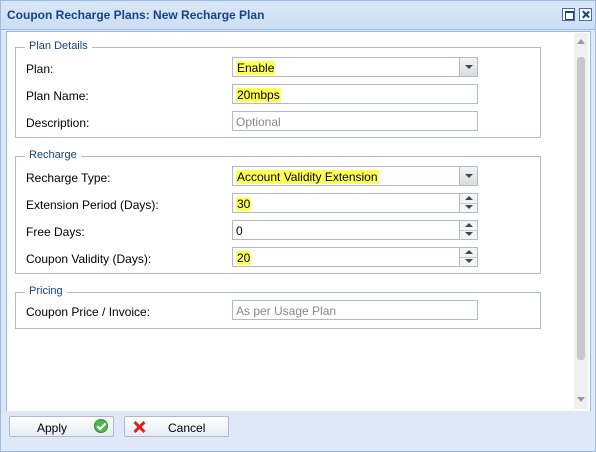  I want to click on description-label: Description:, so click(58, 123).